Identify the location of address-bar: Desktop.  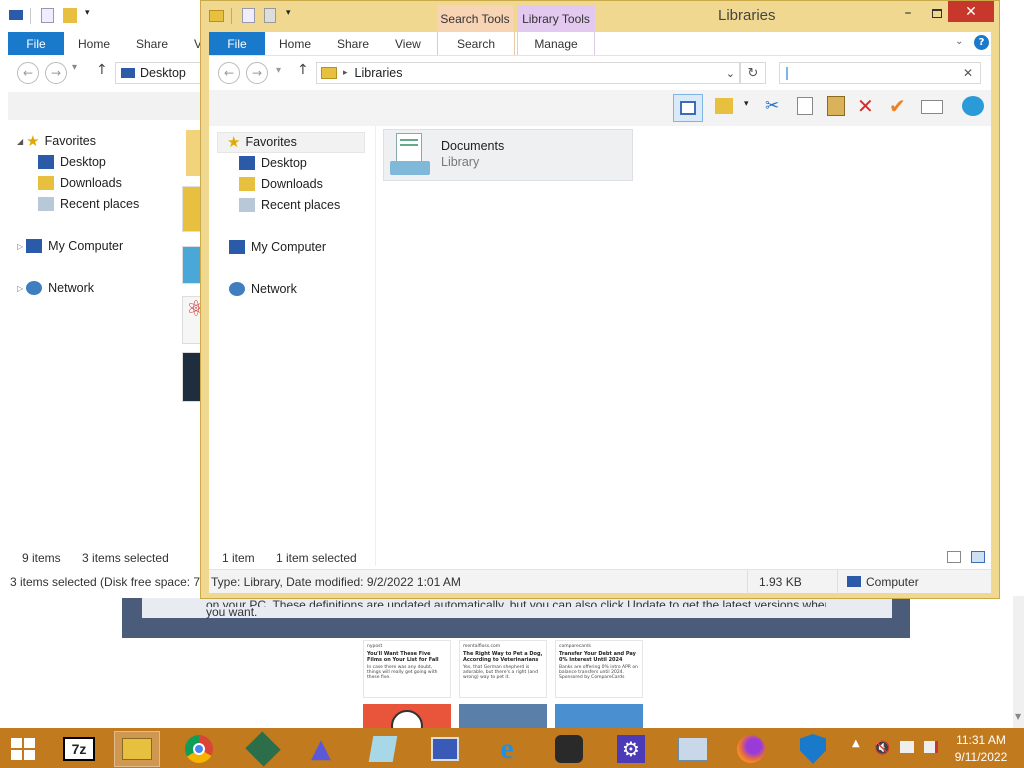
(162, 73).